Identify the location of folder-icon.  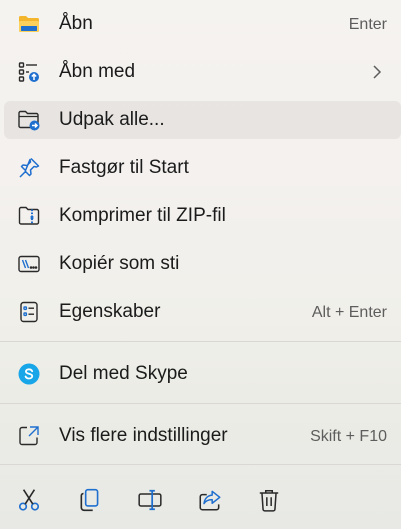
(29, 24).